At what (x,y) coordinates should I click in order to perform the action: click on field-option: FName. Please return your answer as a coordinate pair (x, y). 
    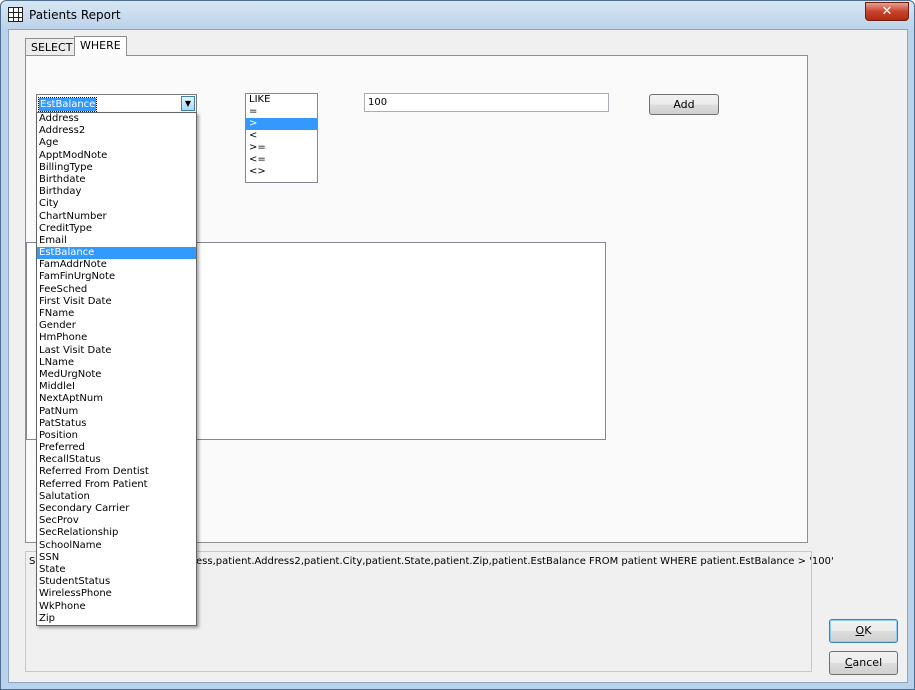
    Looking at the image, I should click on (116, 314).